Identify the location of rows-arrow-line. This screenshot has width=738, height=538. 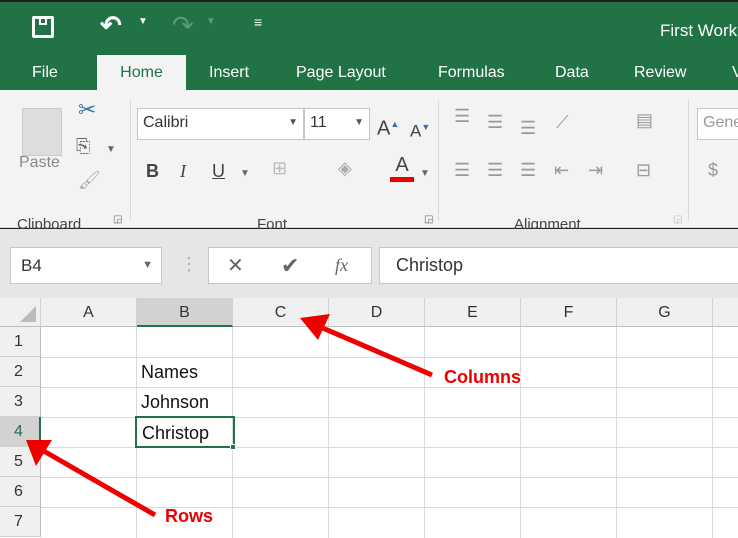
(98, 482).